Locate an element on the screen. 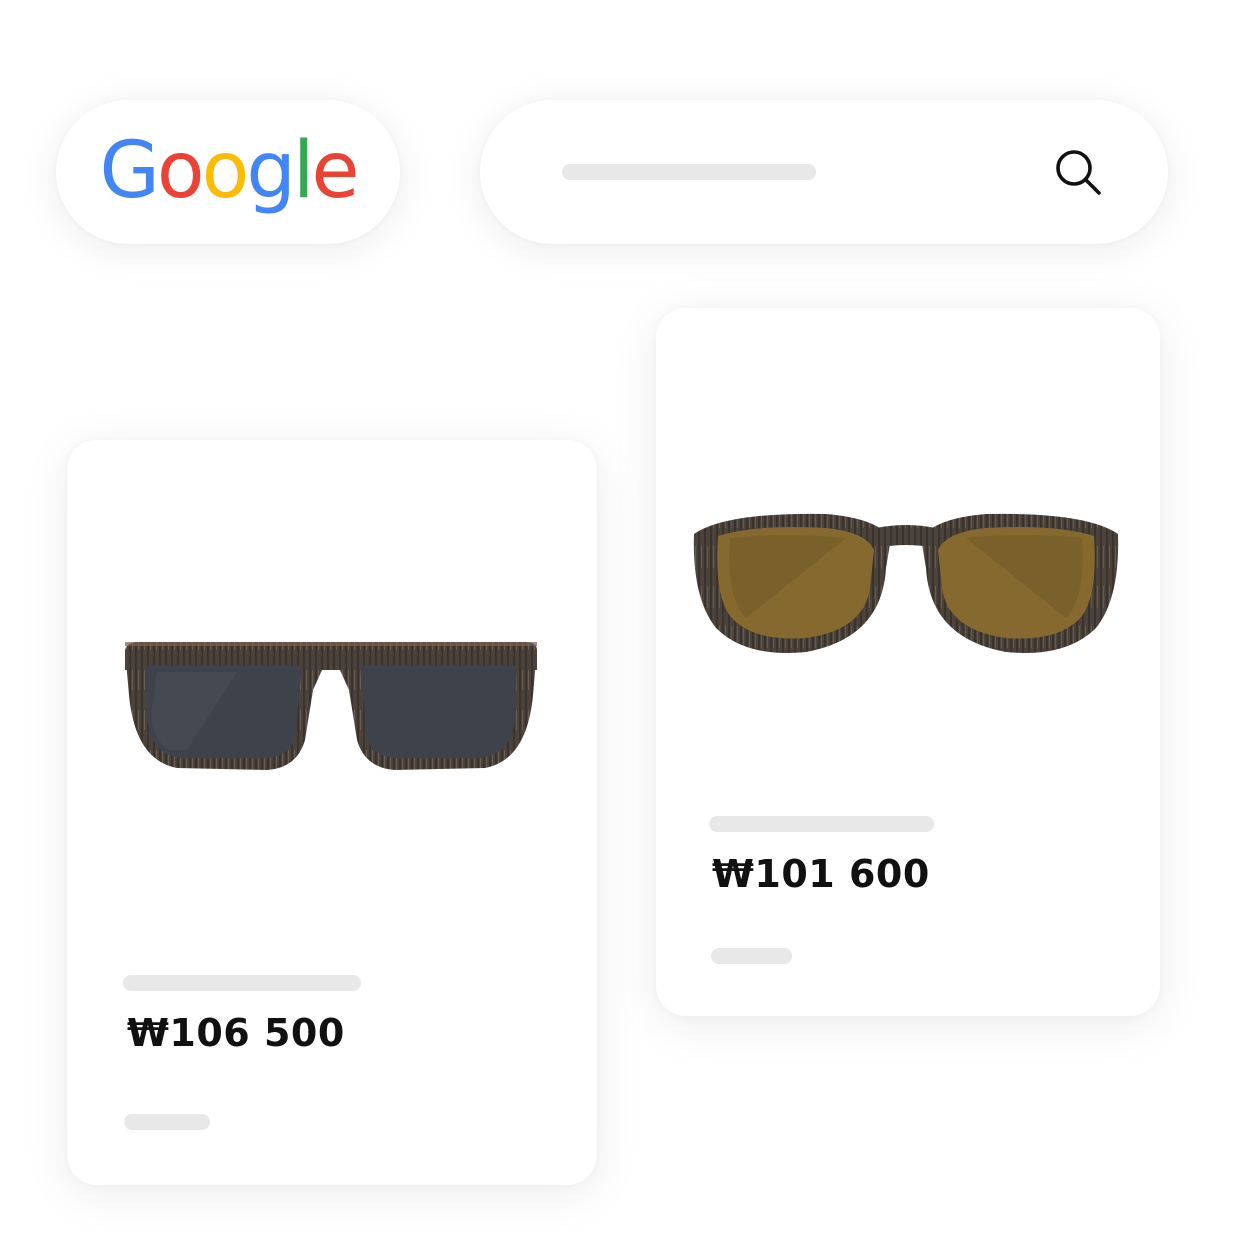 This screenshot has width=1248, height=1248. product-price: ₩101 600 is located at coordinates (821, 874).